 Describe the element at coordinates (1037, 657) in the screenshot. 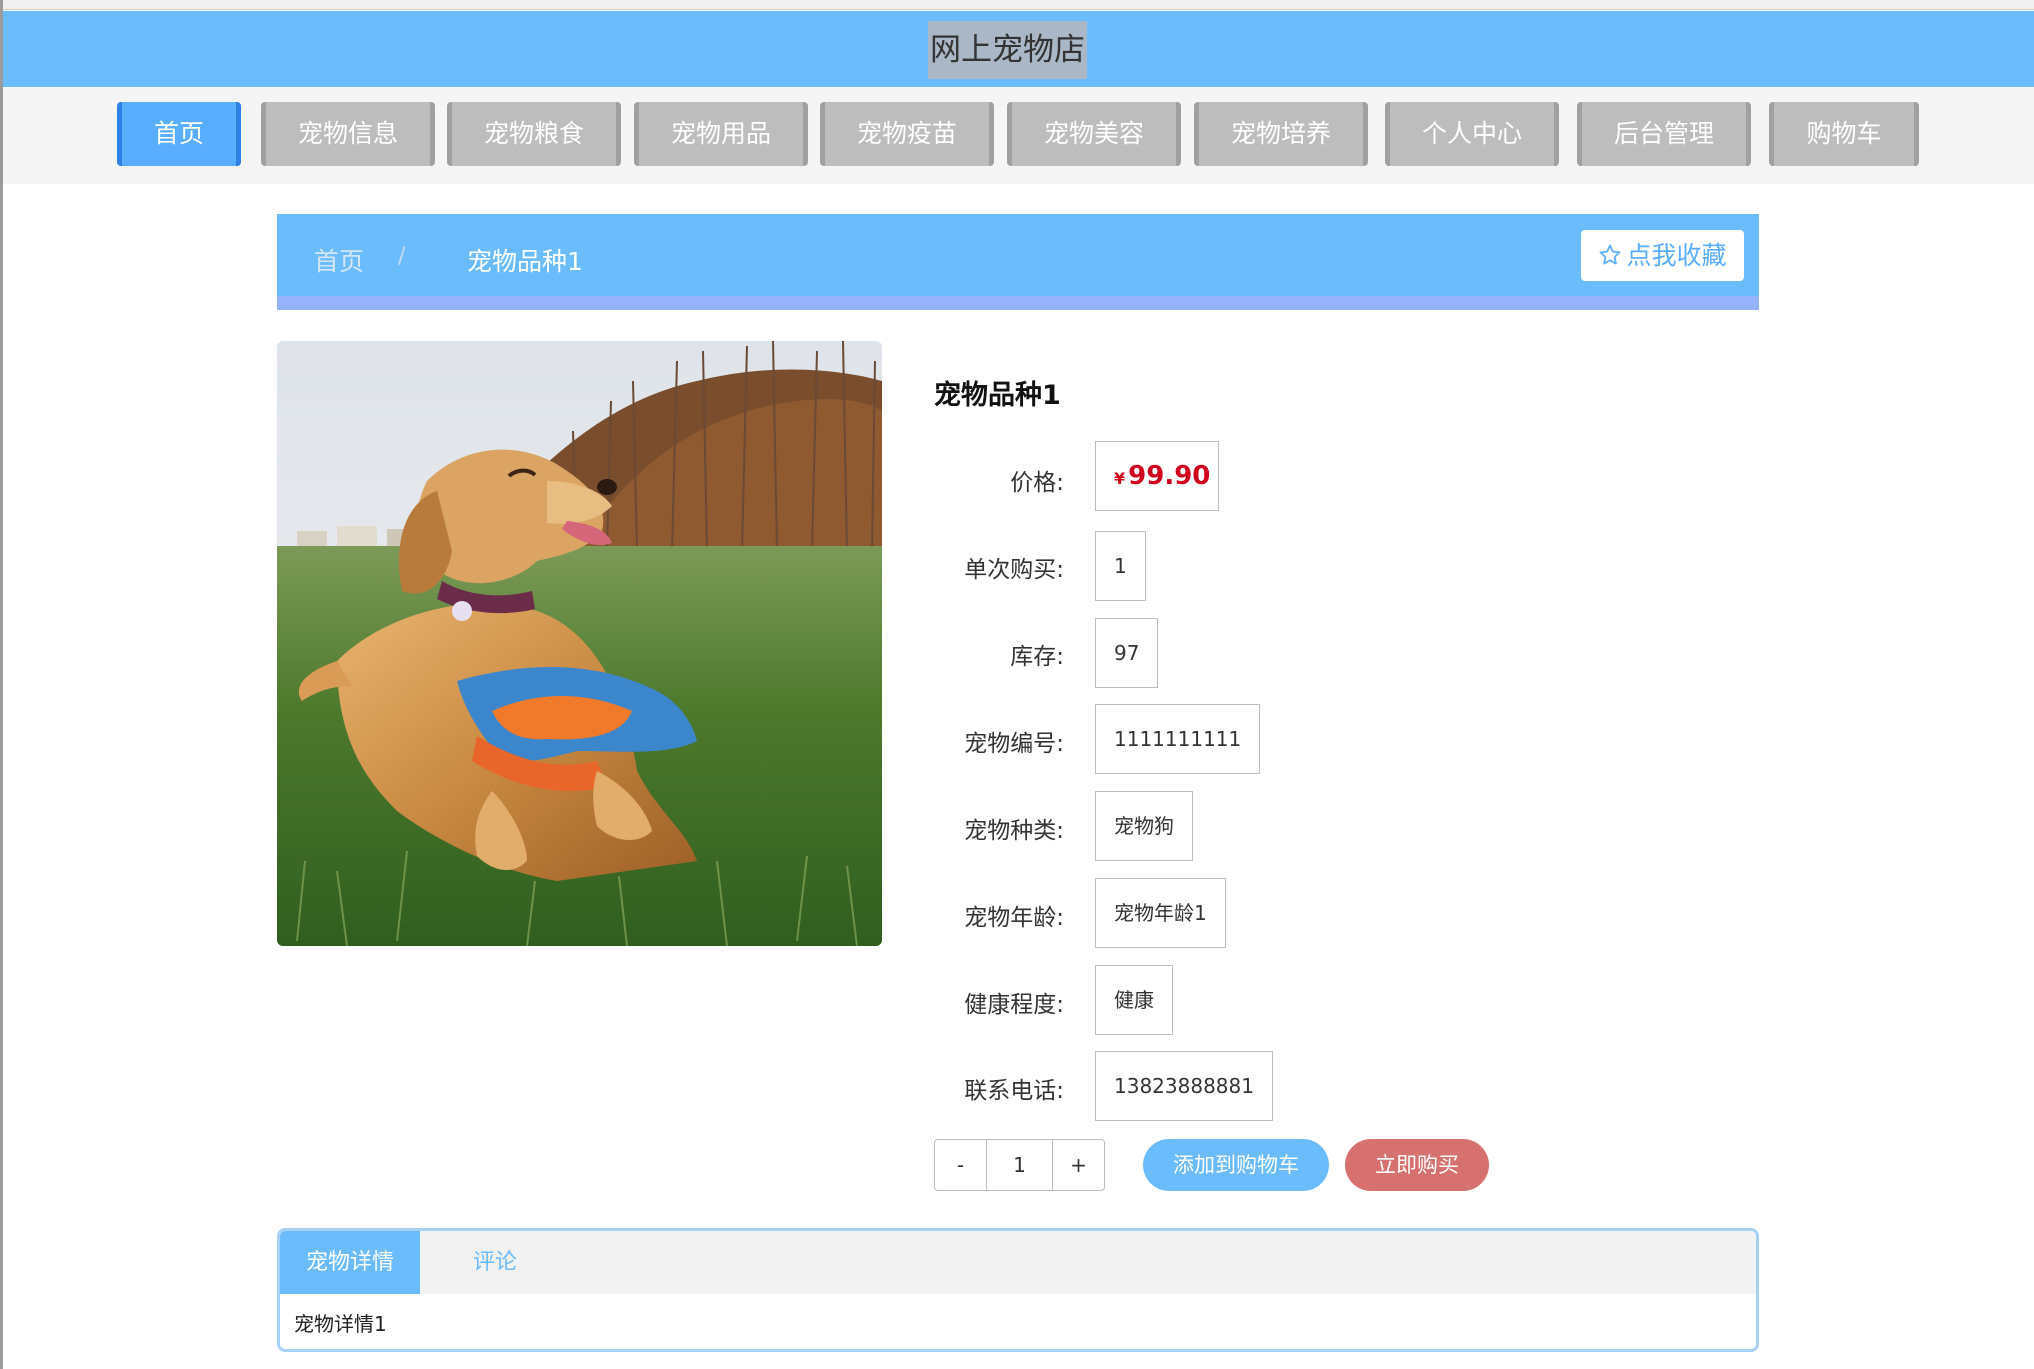

I see `stock-label: 库存:` at that location.